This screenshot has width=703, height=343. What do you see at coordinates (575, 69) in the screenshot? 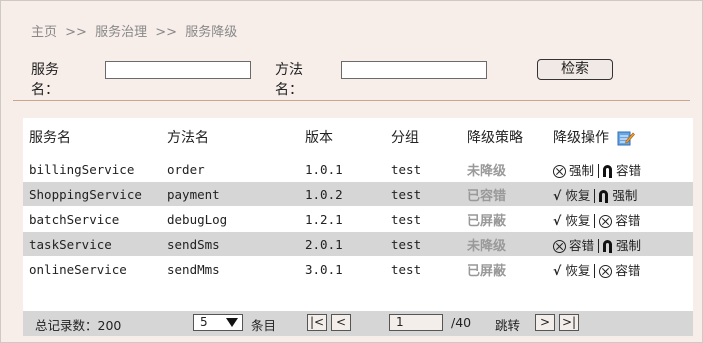
I see `search-button: 检索` at bounding box center [575, 69].